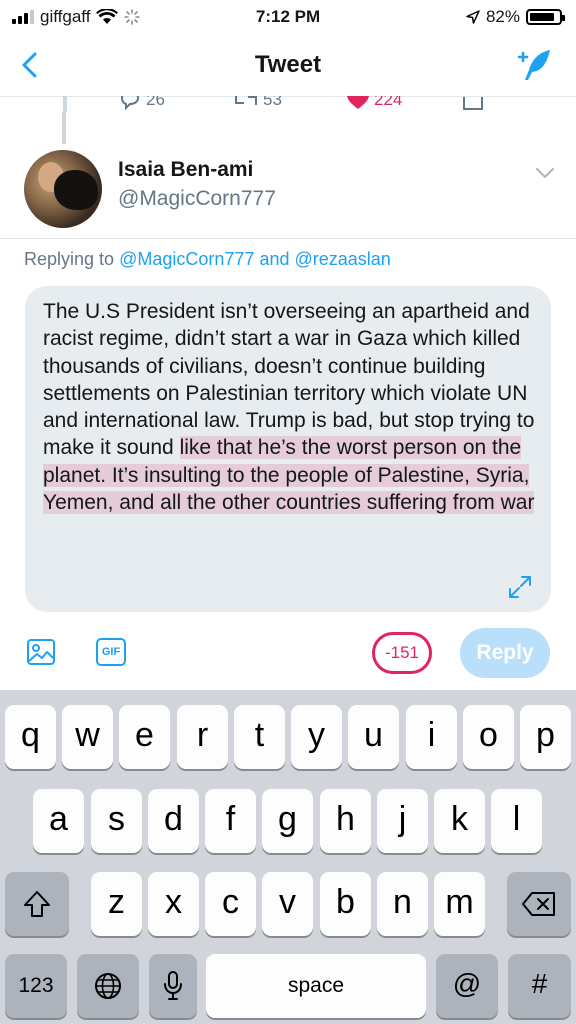  Describe the element at coordinates (259, 737) in the screenshot. I see `key-t: t` at that location.